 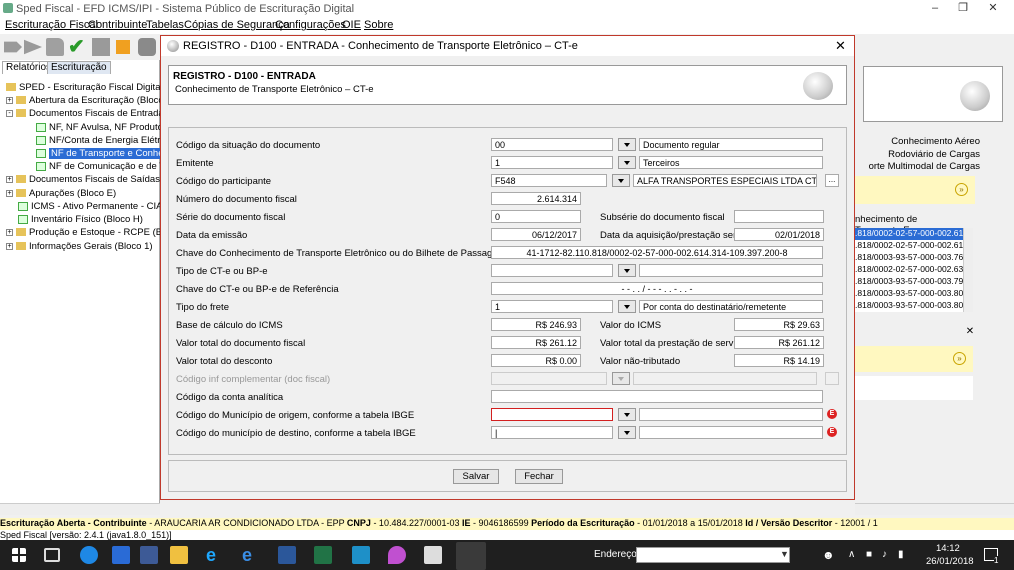 I want to click on app-icon, so click(x=149, y=555).